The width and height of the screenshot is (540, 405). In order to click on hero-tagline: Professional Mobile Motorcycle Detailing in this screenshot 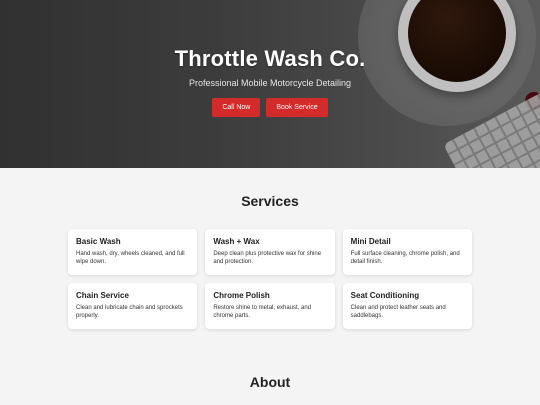, I will do `click(270, 83)`.